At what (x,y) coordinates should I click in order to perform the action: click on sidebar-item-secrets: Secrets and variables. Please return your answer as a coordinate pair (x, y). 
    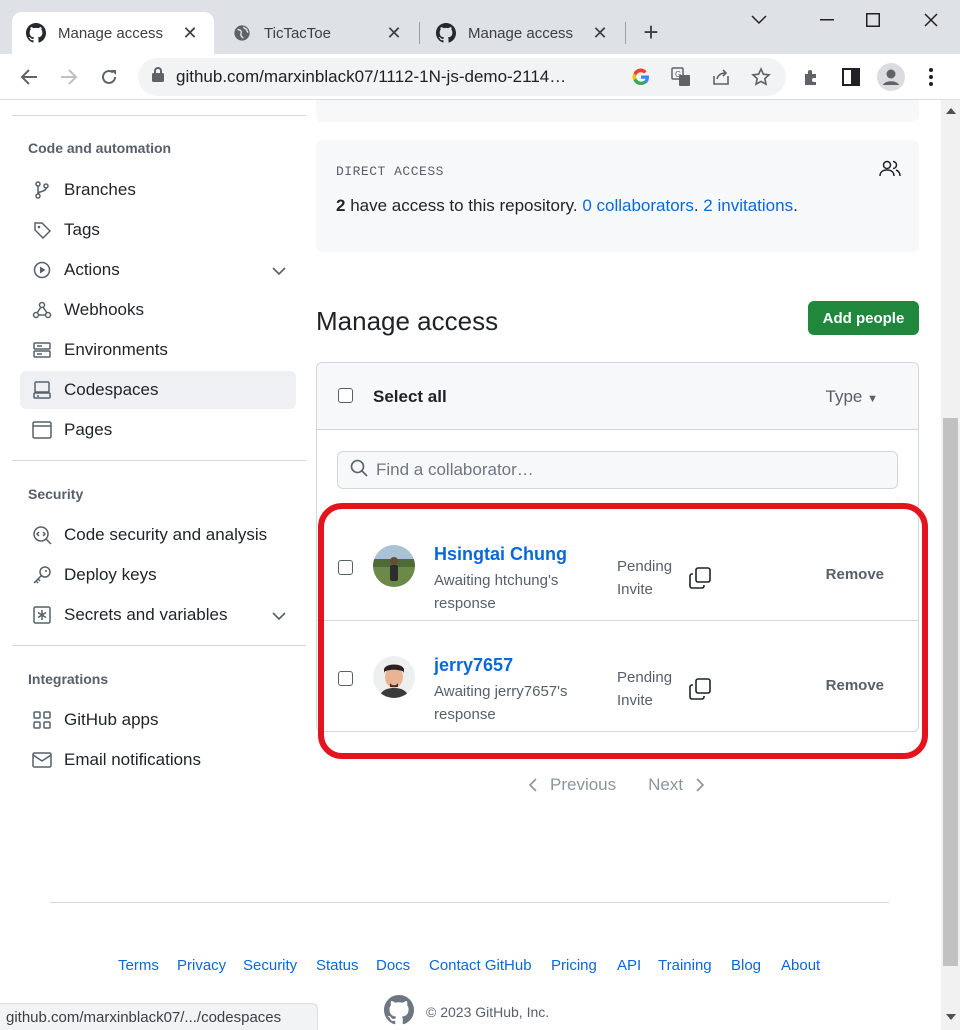
    Looking at the image, I should click on (158, 615).